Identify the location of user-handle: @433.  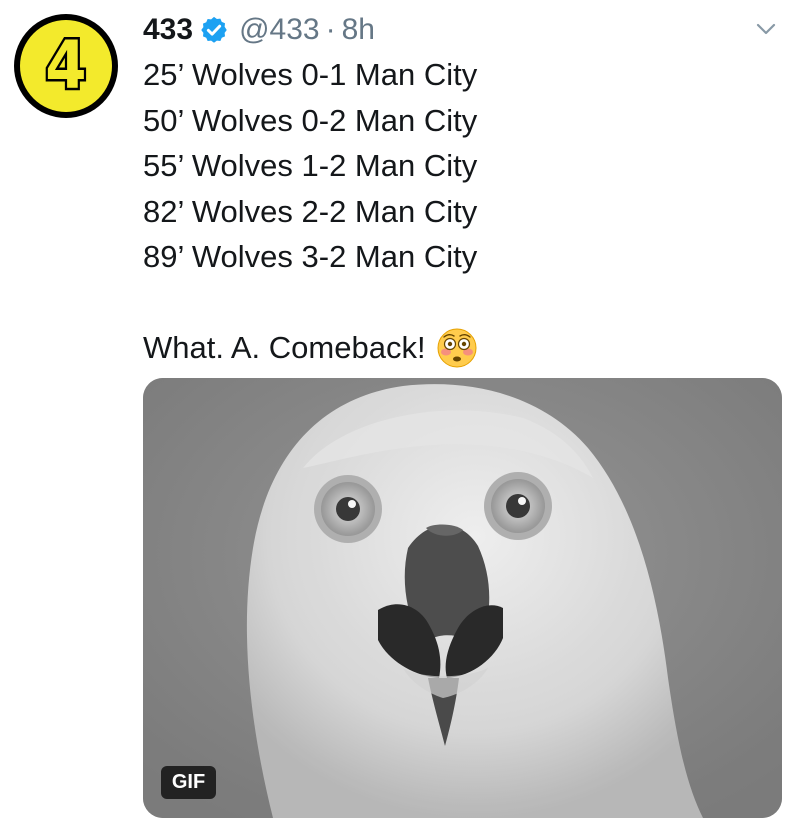
(279, 30).